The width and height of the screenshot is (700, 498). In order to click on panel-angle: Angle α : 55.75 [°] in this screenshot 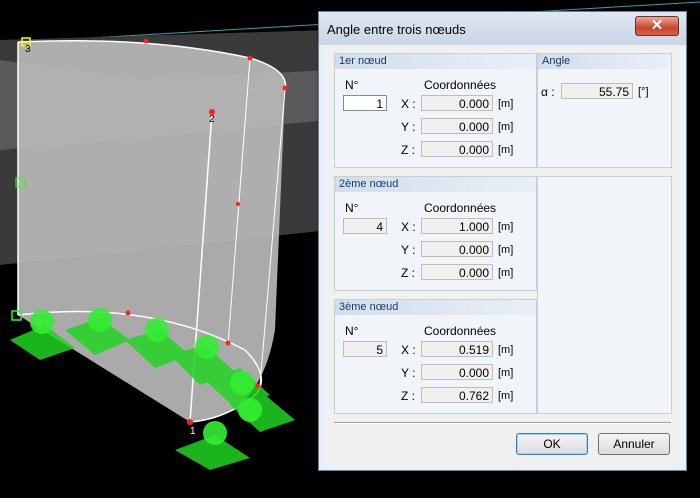, I will do `click(604, 110)`.